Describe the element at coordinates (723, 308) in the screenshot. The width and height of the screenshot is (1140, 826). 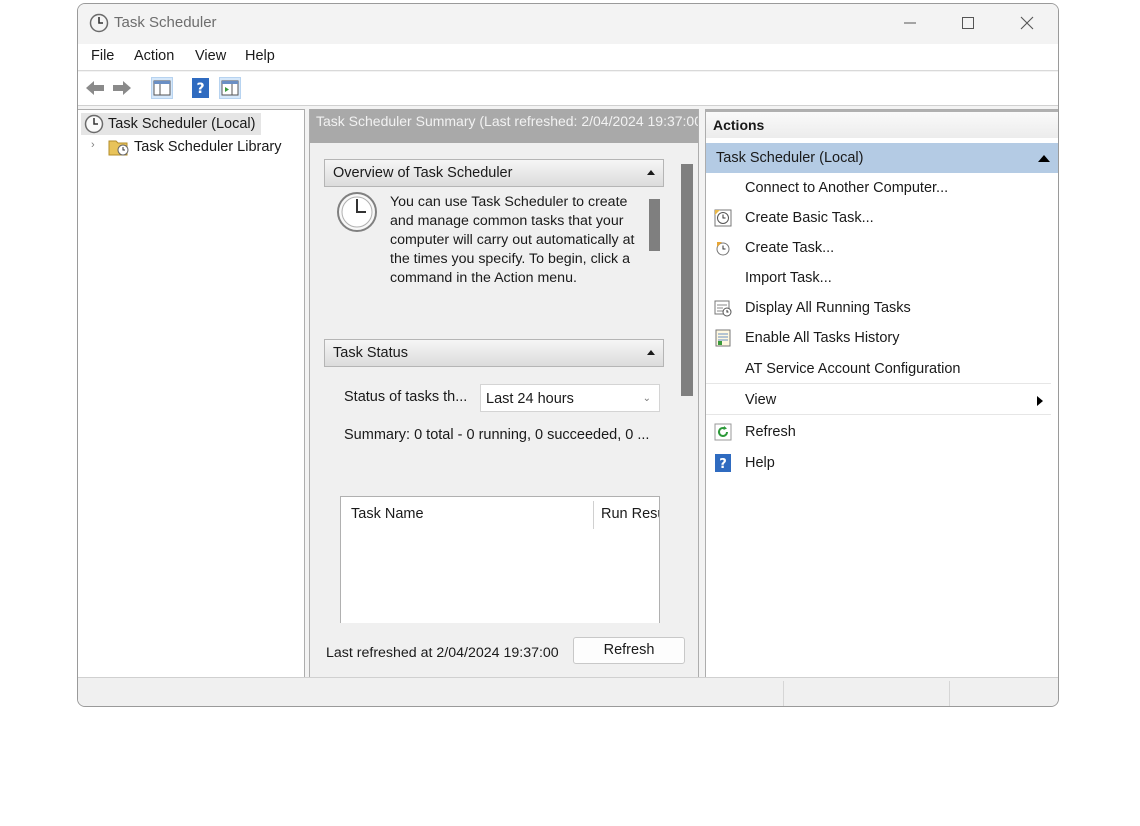
I see `running-tasks-icon` at that location.